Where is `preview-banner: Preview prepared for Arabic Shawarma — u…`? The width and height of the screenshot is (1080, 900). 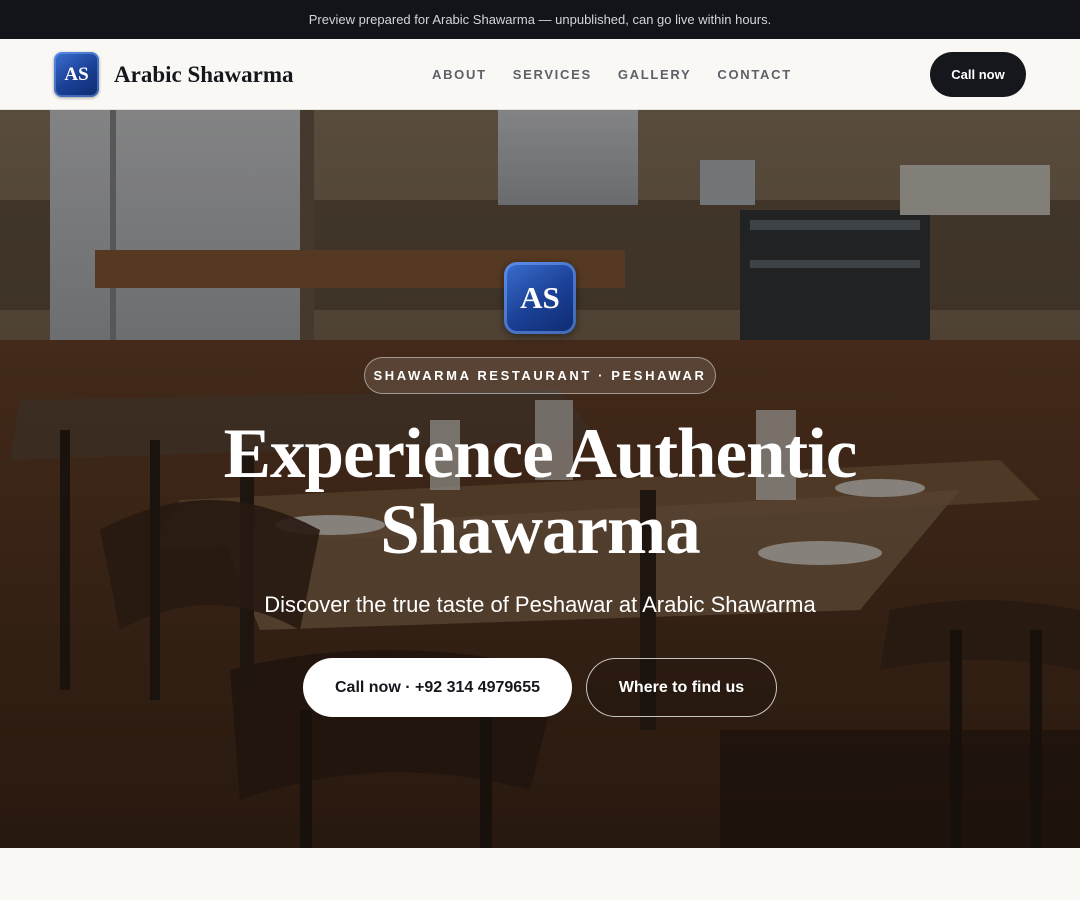 preview-banner: Preview prepared for Arabic Shawarma — u… is located at coordinates (540, 19).